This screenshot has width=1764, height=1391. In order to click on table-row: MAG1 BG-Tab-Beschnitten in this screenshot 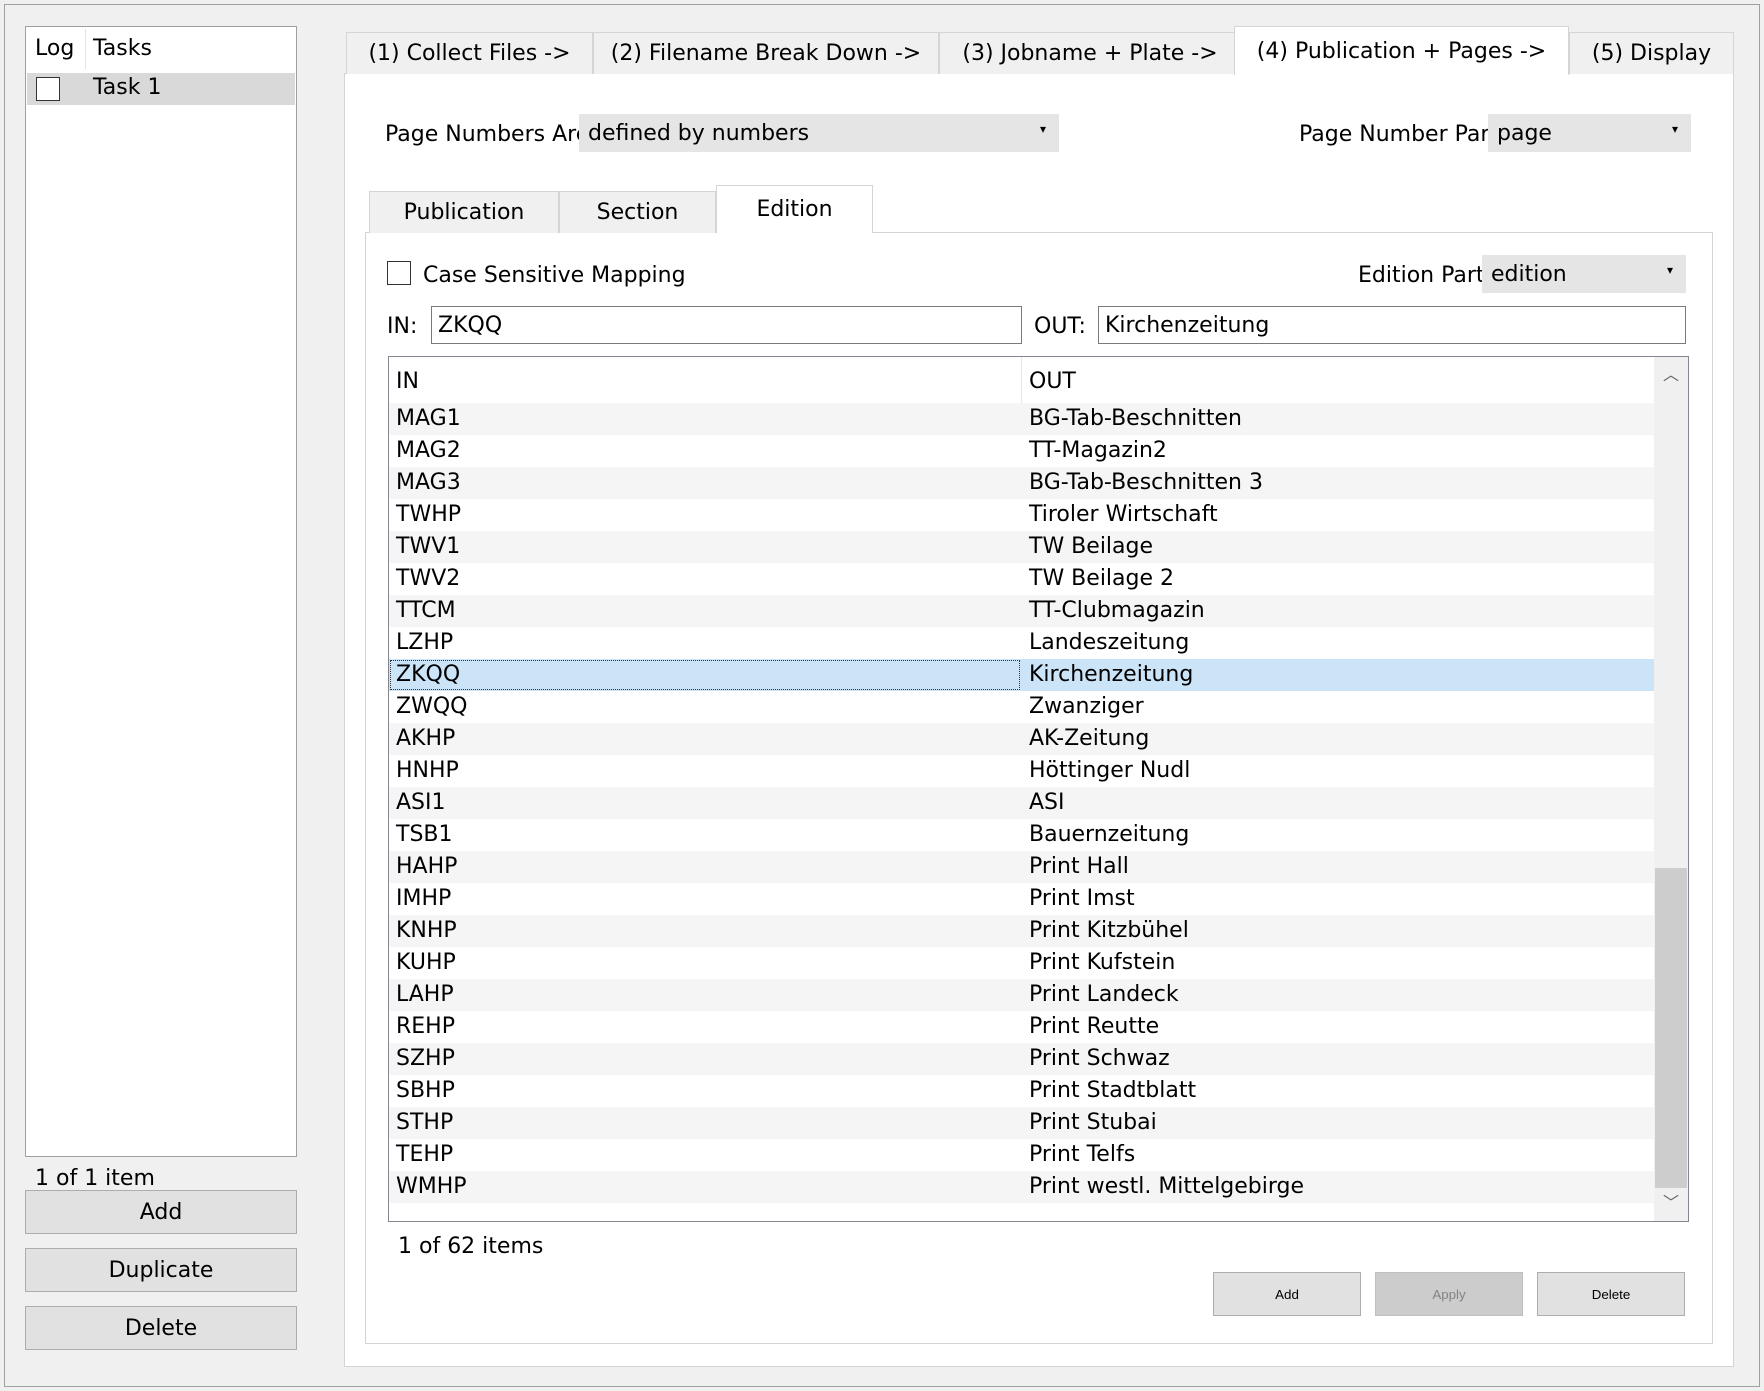, I will do `click(1021, 419)`.